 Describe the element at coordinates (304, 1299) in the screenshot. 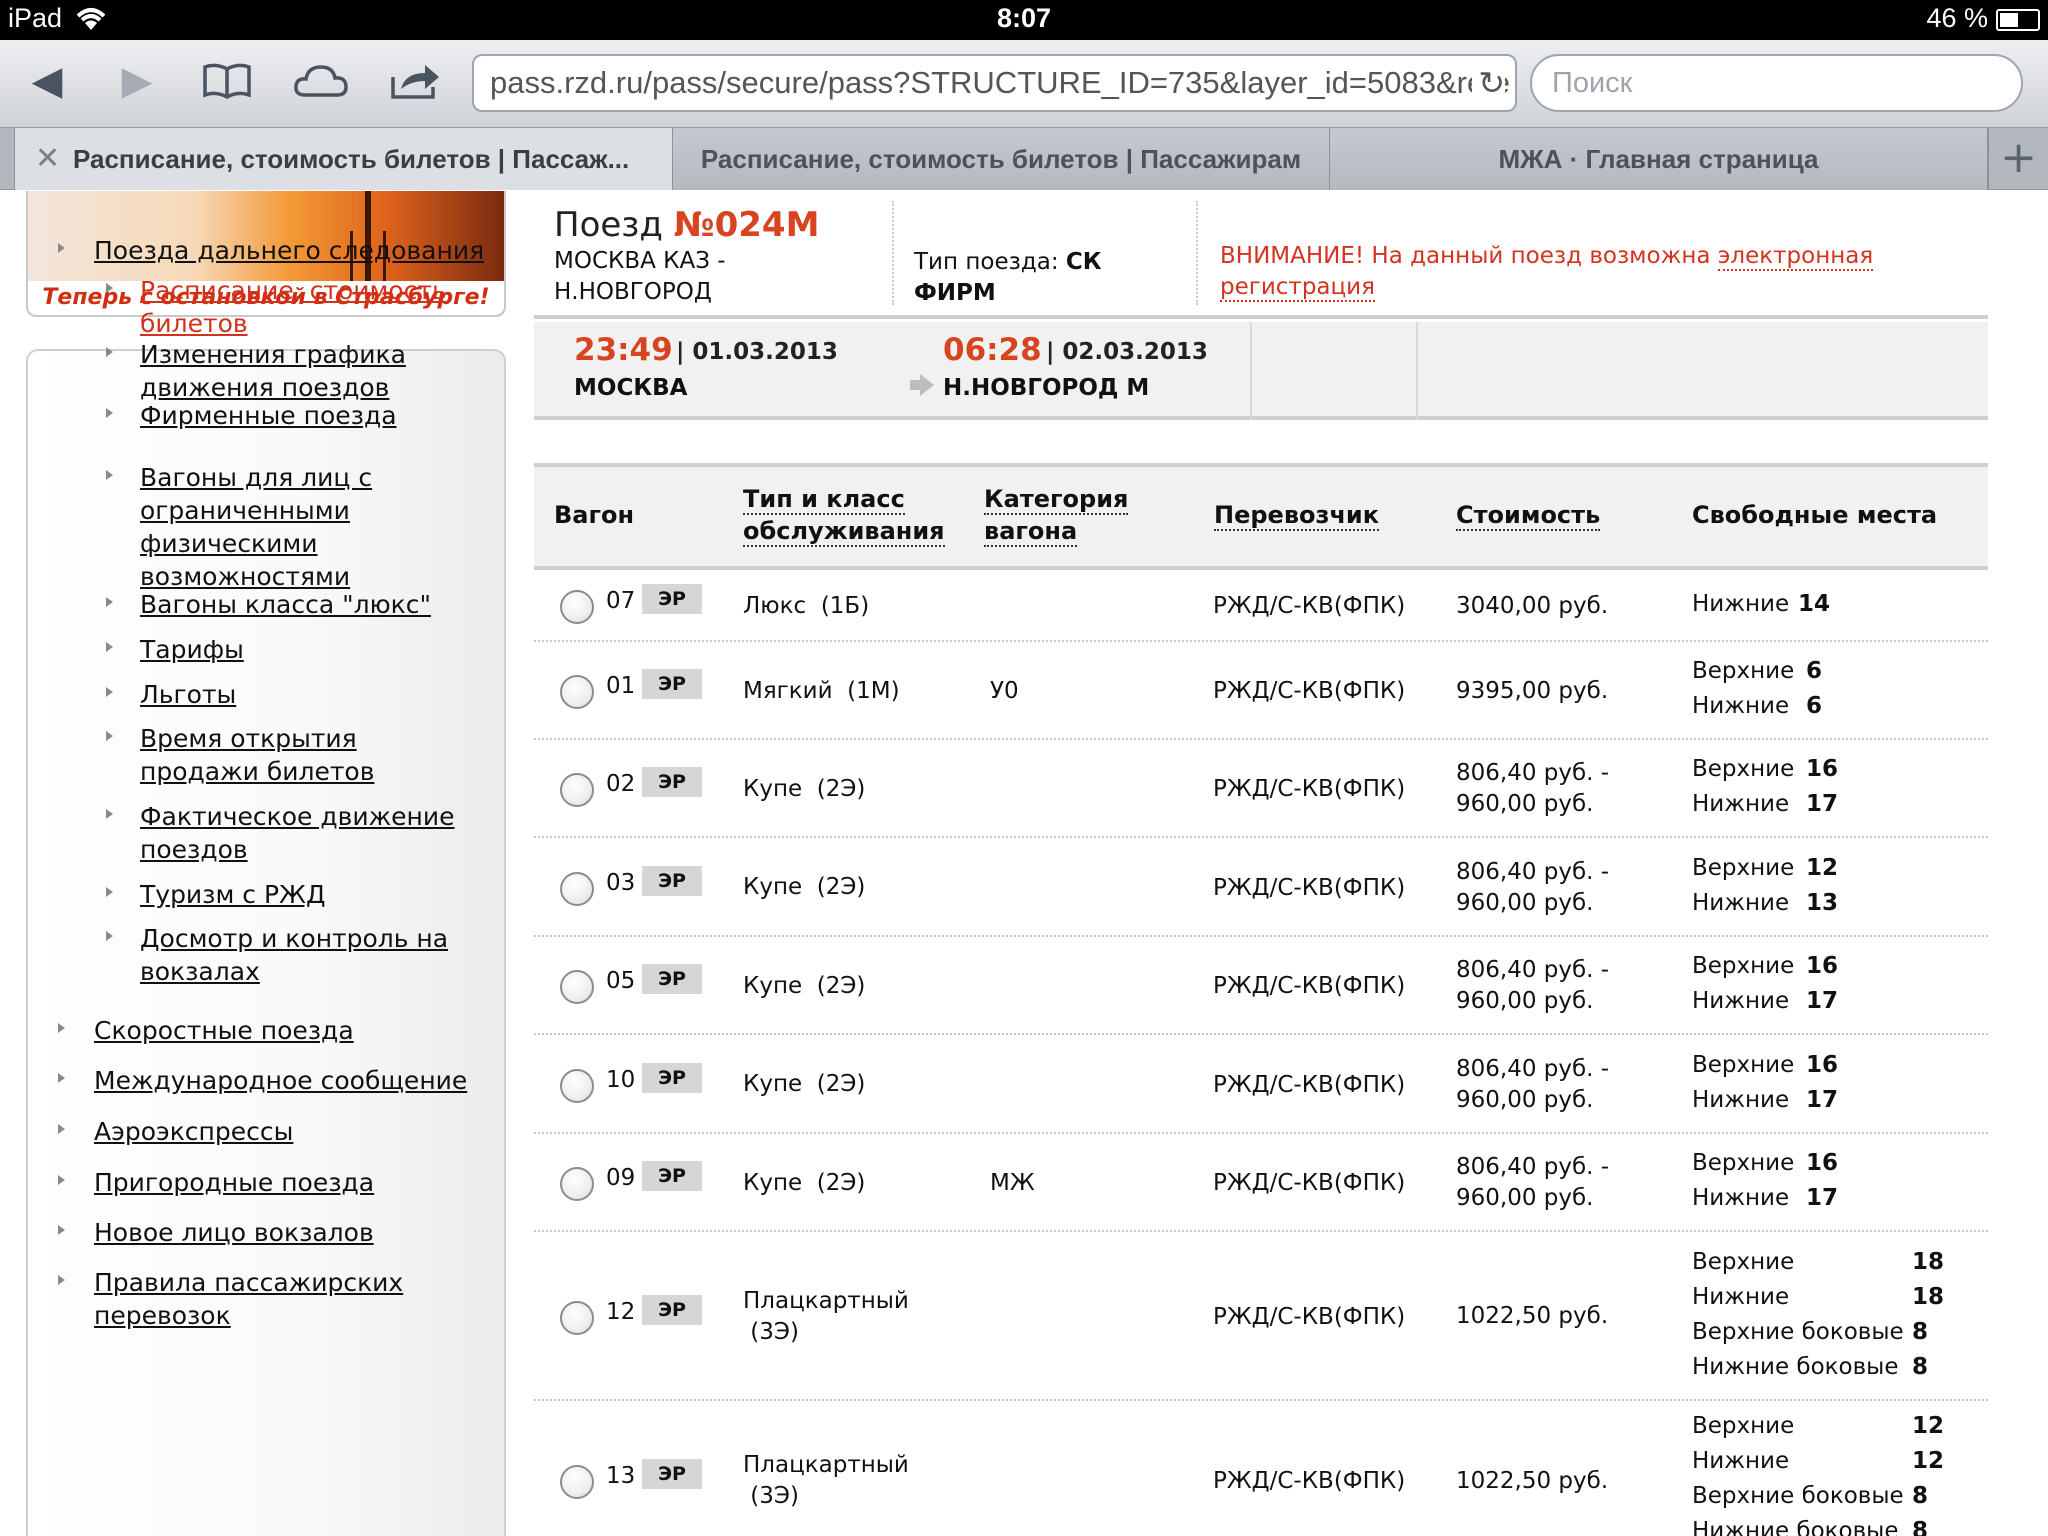

I see `sidebar-item: Правила пассажирских перевозок` at that location.